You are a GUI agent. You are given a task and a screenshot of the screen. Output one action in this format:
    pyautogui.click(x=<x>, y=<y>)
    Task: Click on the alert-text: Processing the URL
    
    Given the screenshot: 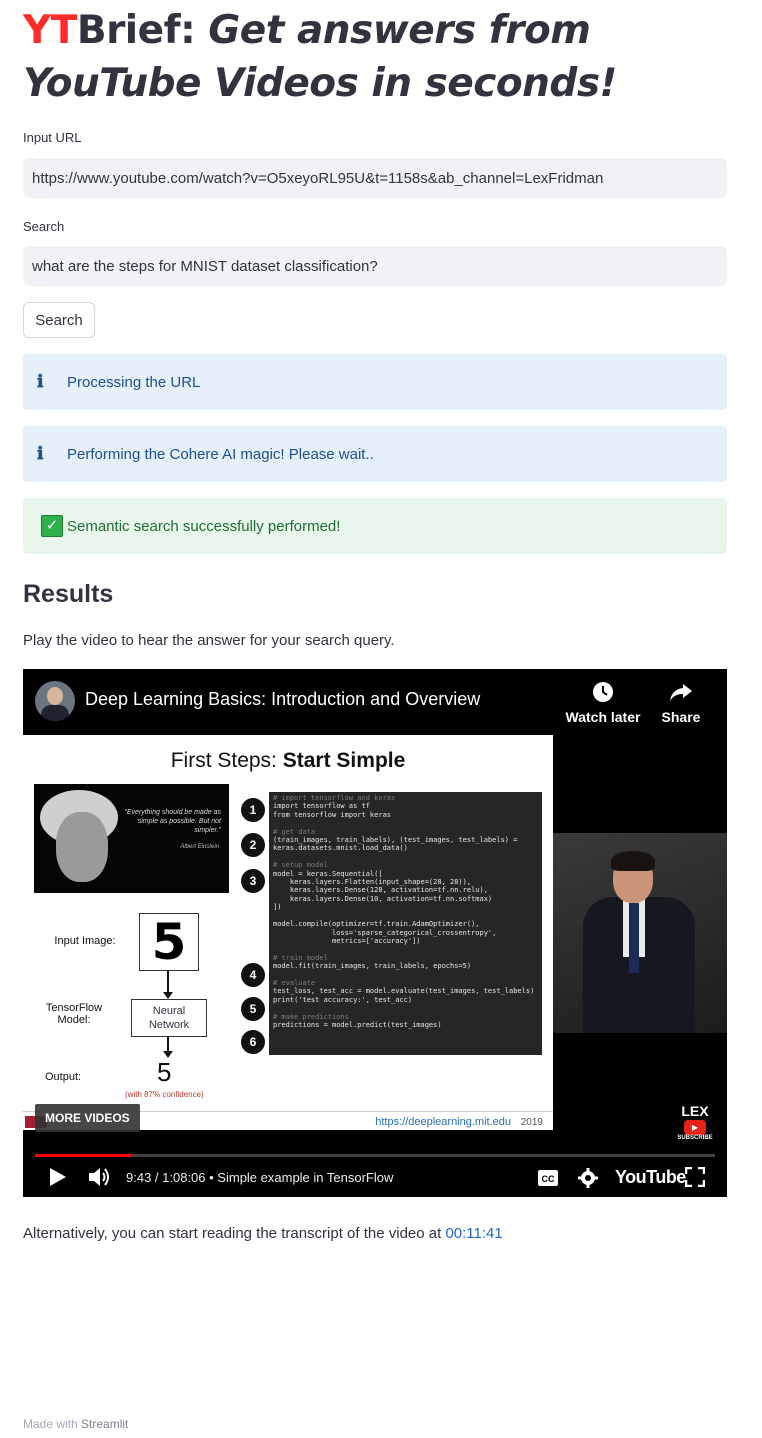 What is the action you would take?
    pyautogui.click(x=134, y=382)
    